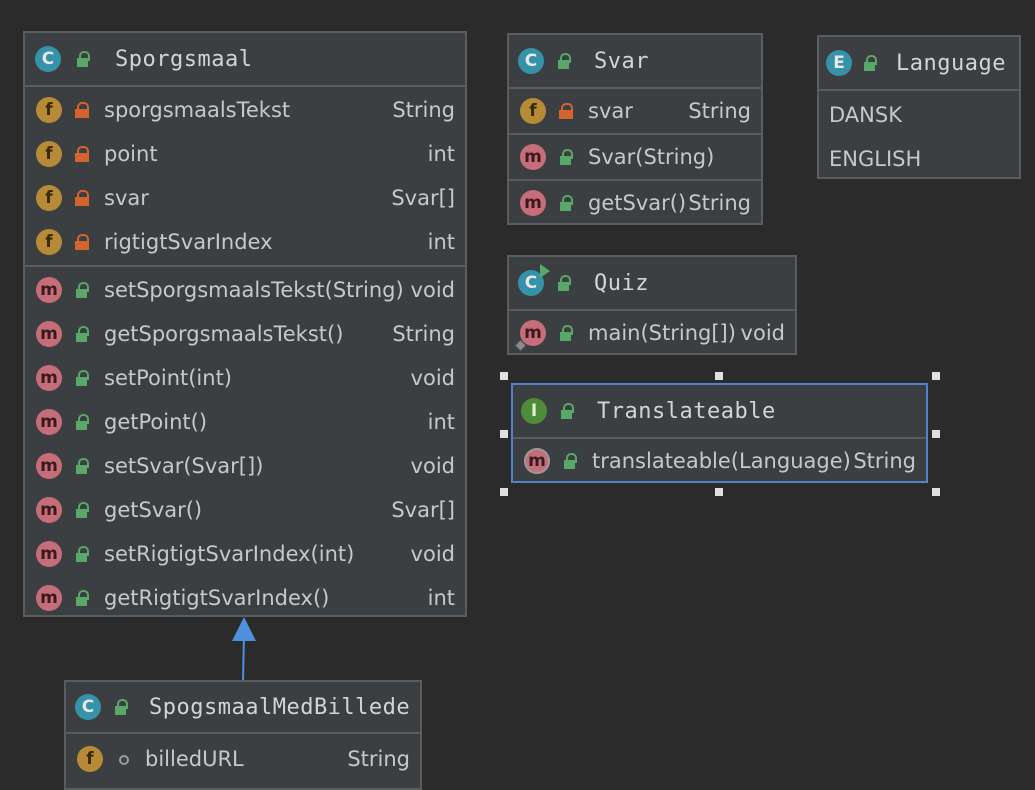 This screenshot has height=790, width=1035. What do you see at coordinates (504, 376) in the screenshot?
I see `resize-handle-top-left` at bounding box center [504, 376].